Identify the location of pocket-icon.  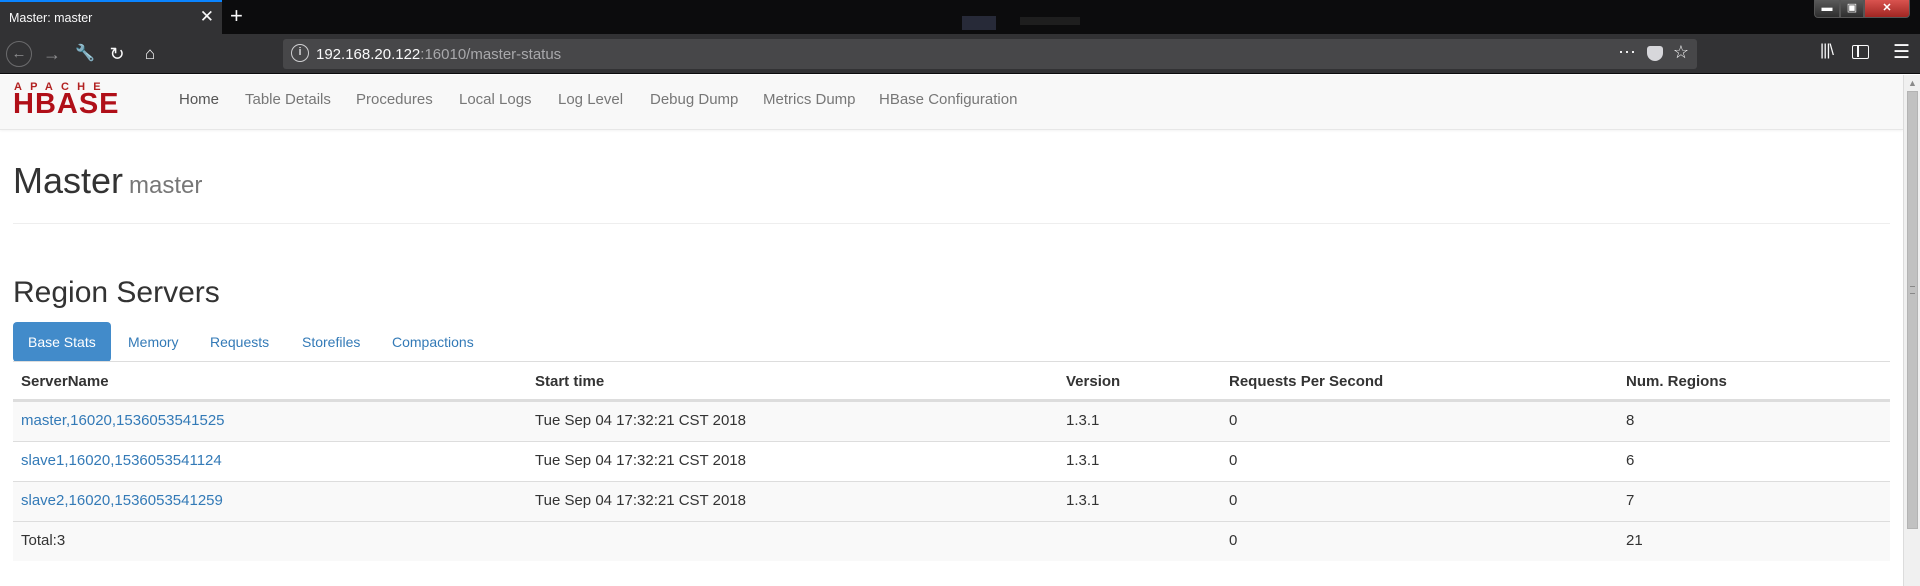
(1655, 53).